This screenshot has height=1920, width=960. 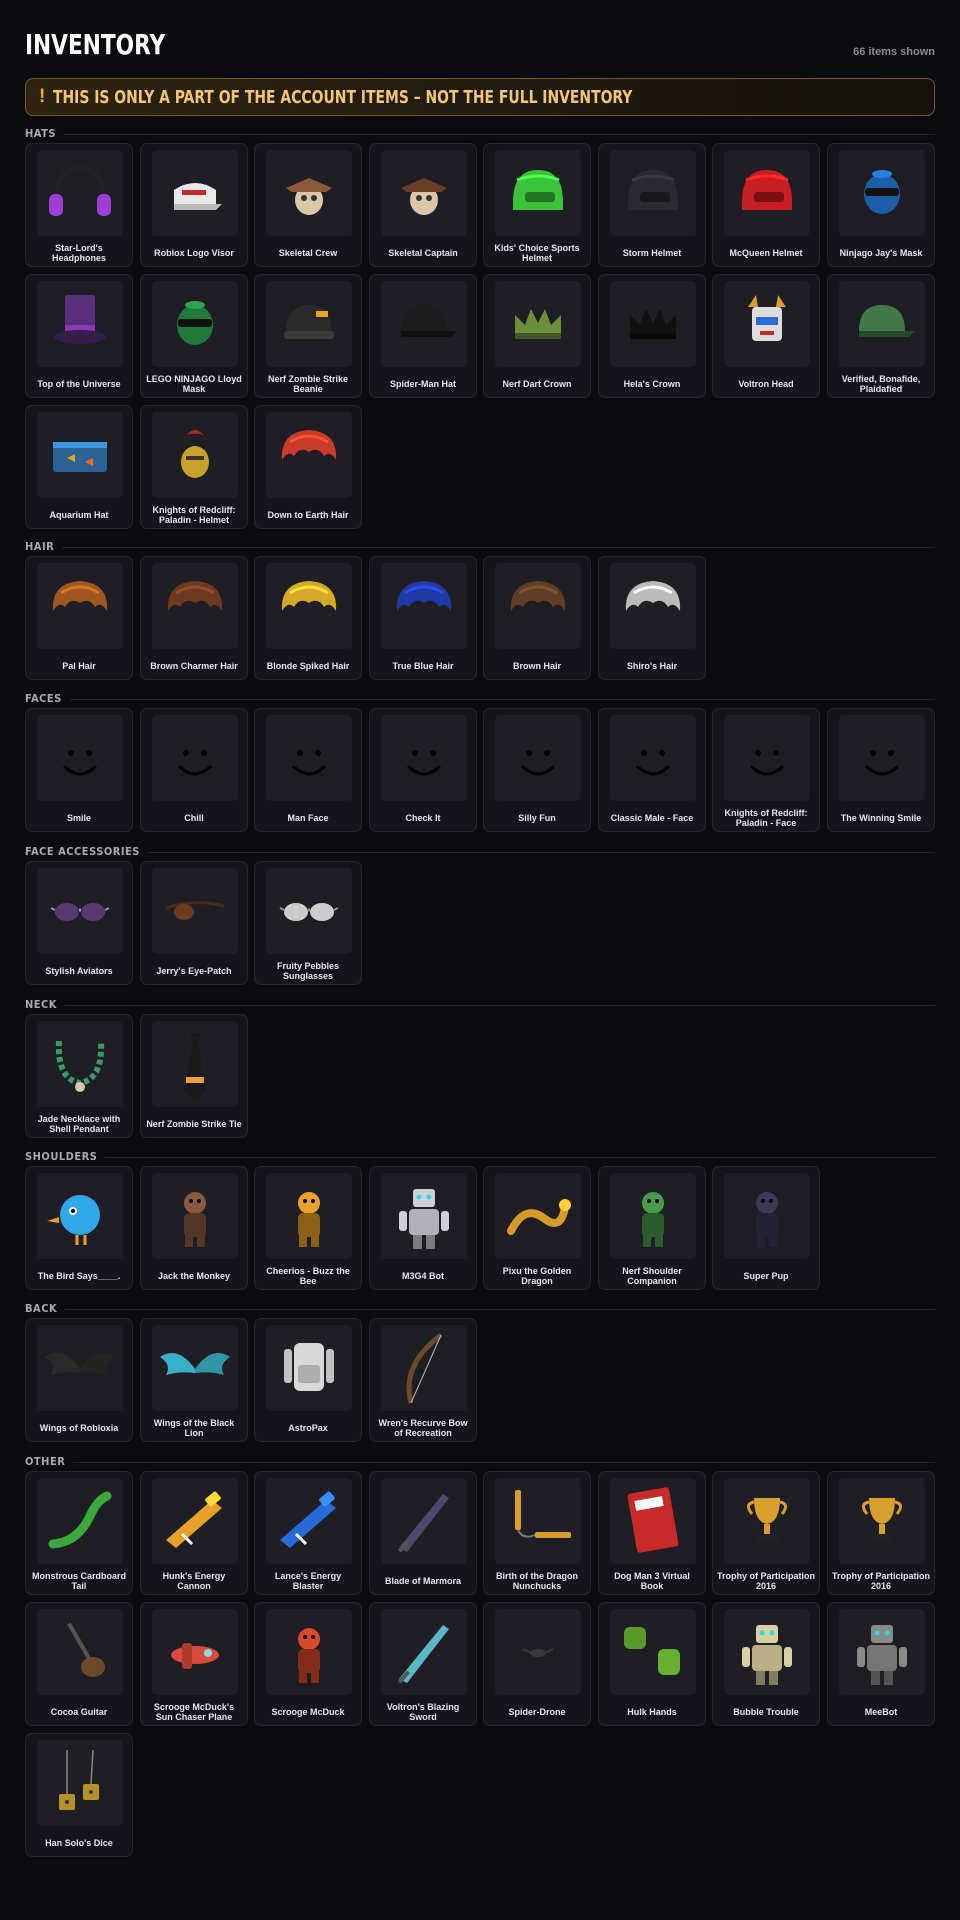 I want to click on item-card: Nerf Dart Crown, so click(x=537, y=336).